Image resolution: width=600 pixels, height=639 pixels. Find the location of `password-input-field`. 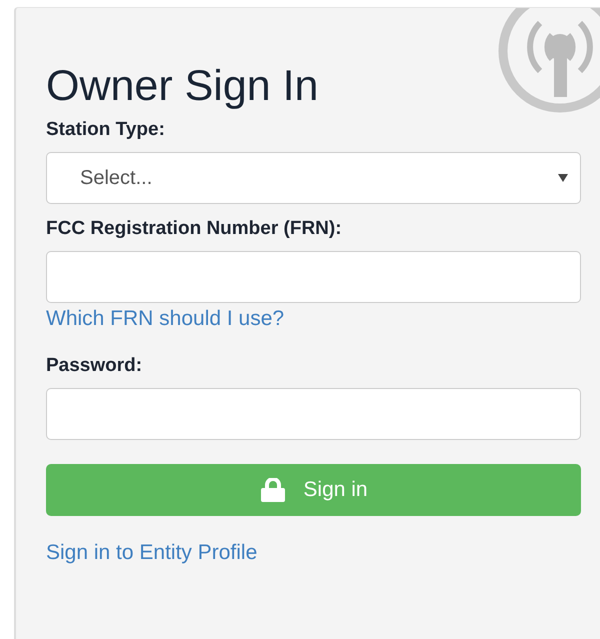

password-input-field is located at coordinates (313, 414).